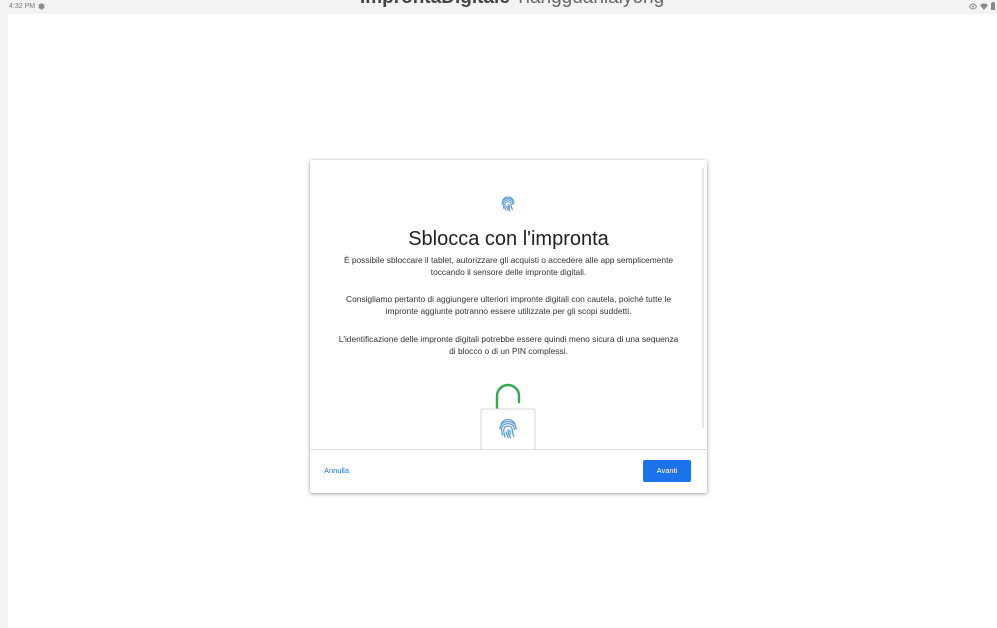  What do you see at coordinates (508, 416) in the screenshot?
I see `unlocked-padlock-fingerprint-icon` at bounding box center [508, 416].